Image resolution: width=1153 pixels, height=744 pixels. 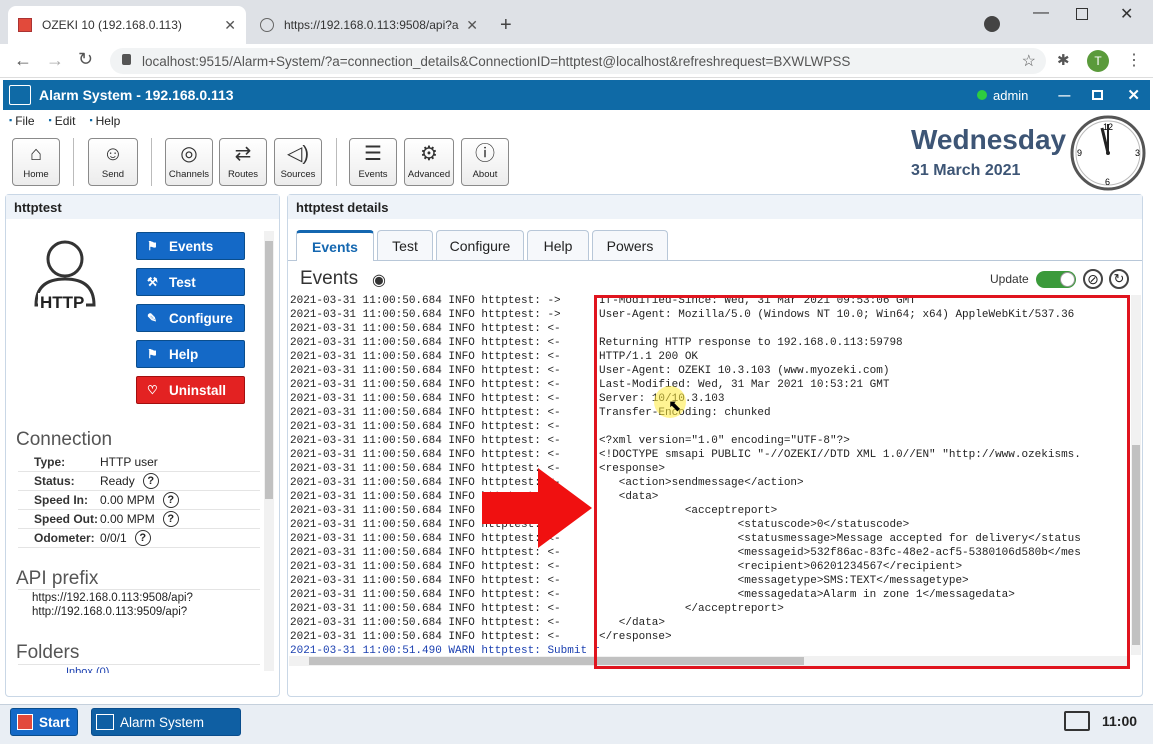 I want to click on channels-icon: ◎, so click(x=189, y=154).